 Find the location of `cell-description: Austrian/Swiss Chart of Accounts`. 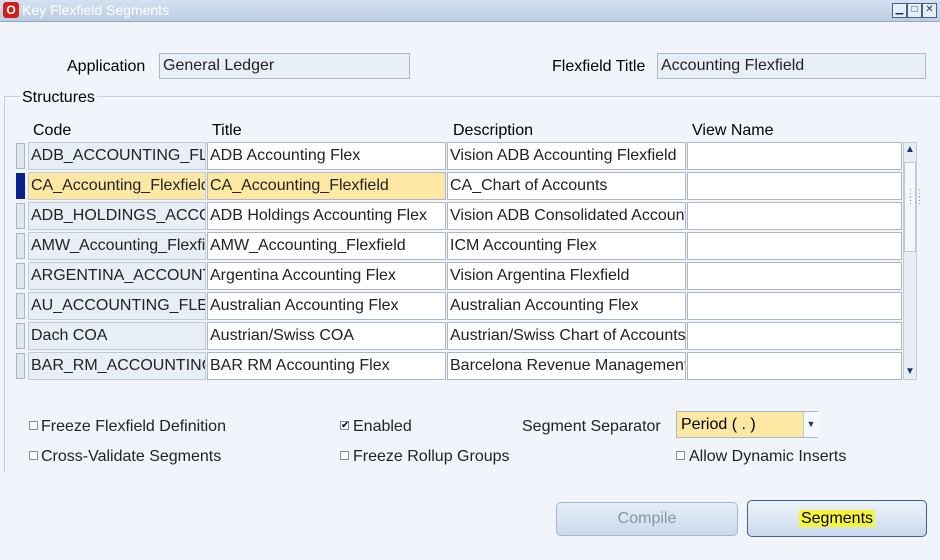

cell-description: Austrian/Swiss Chart of Accounts is located at coordinates (566, 336).